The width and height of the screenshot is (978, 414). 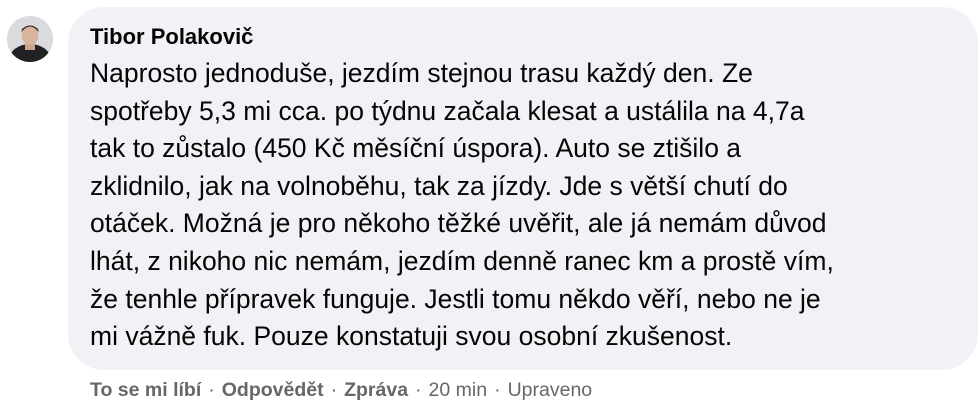 I want to click on author-avatar, so click(x=30, y=39).